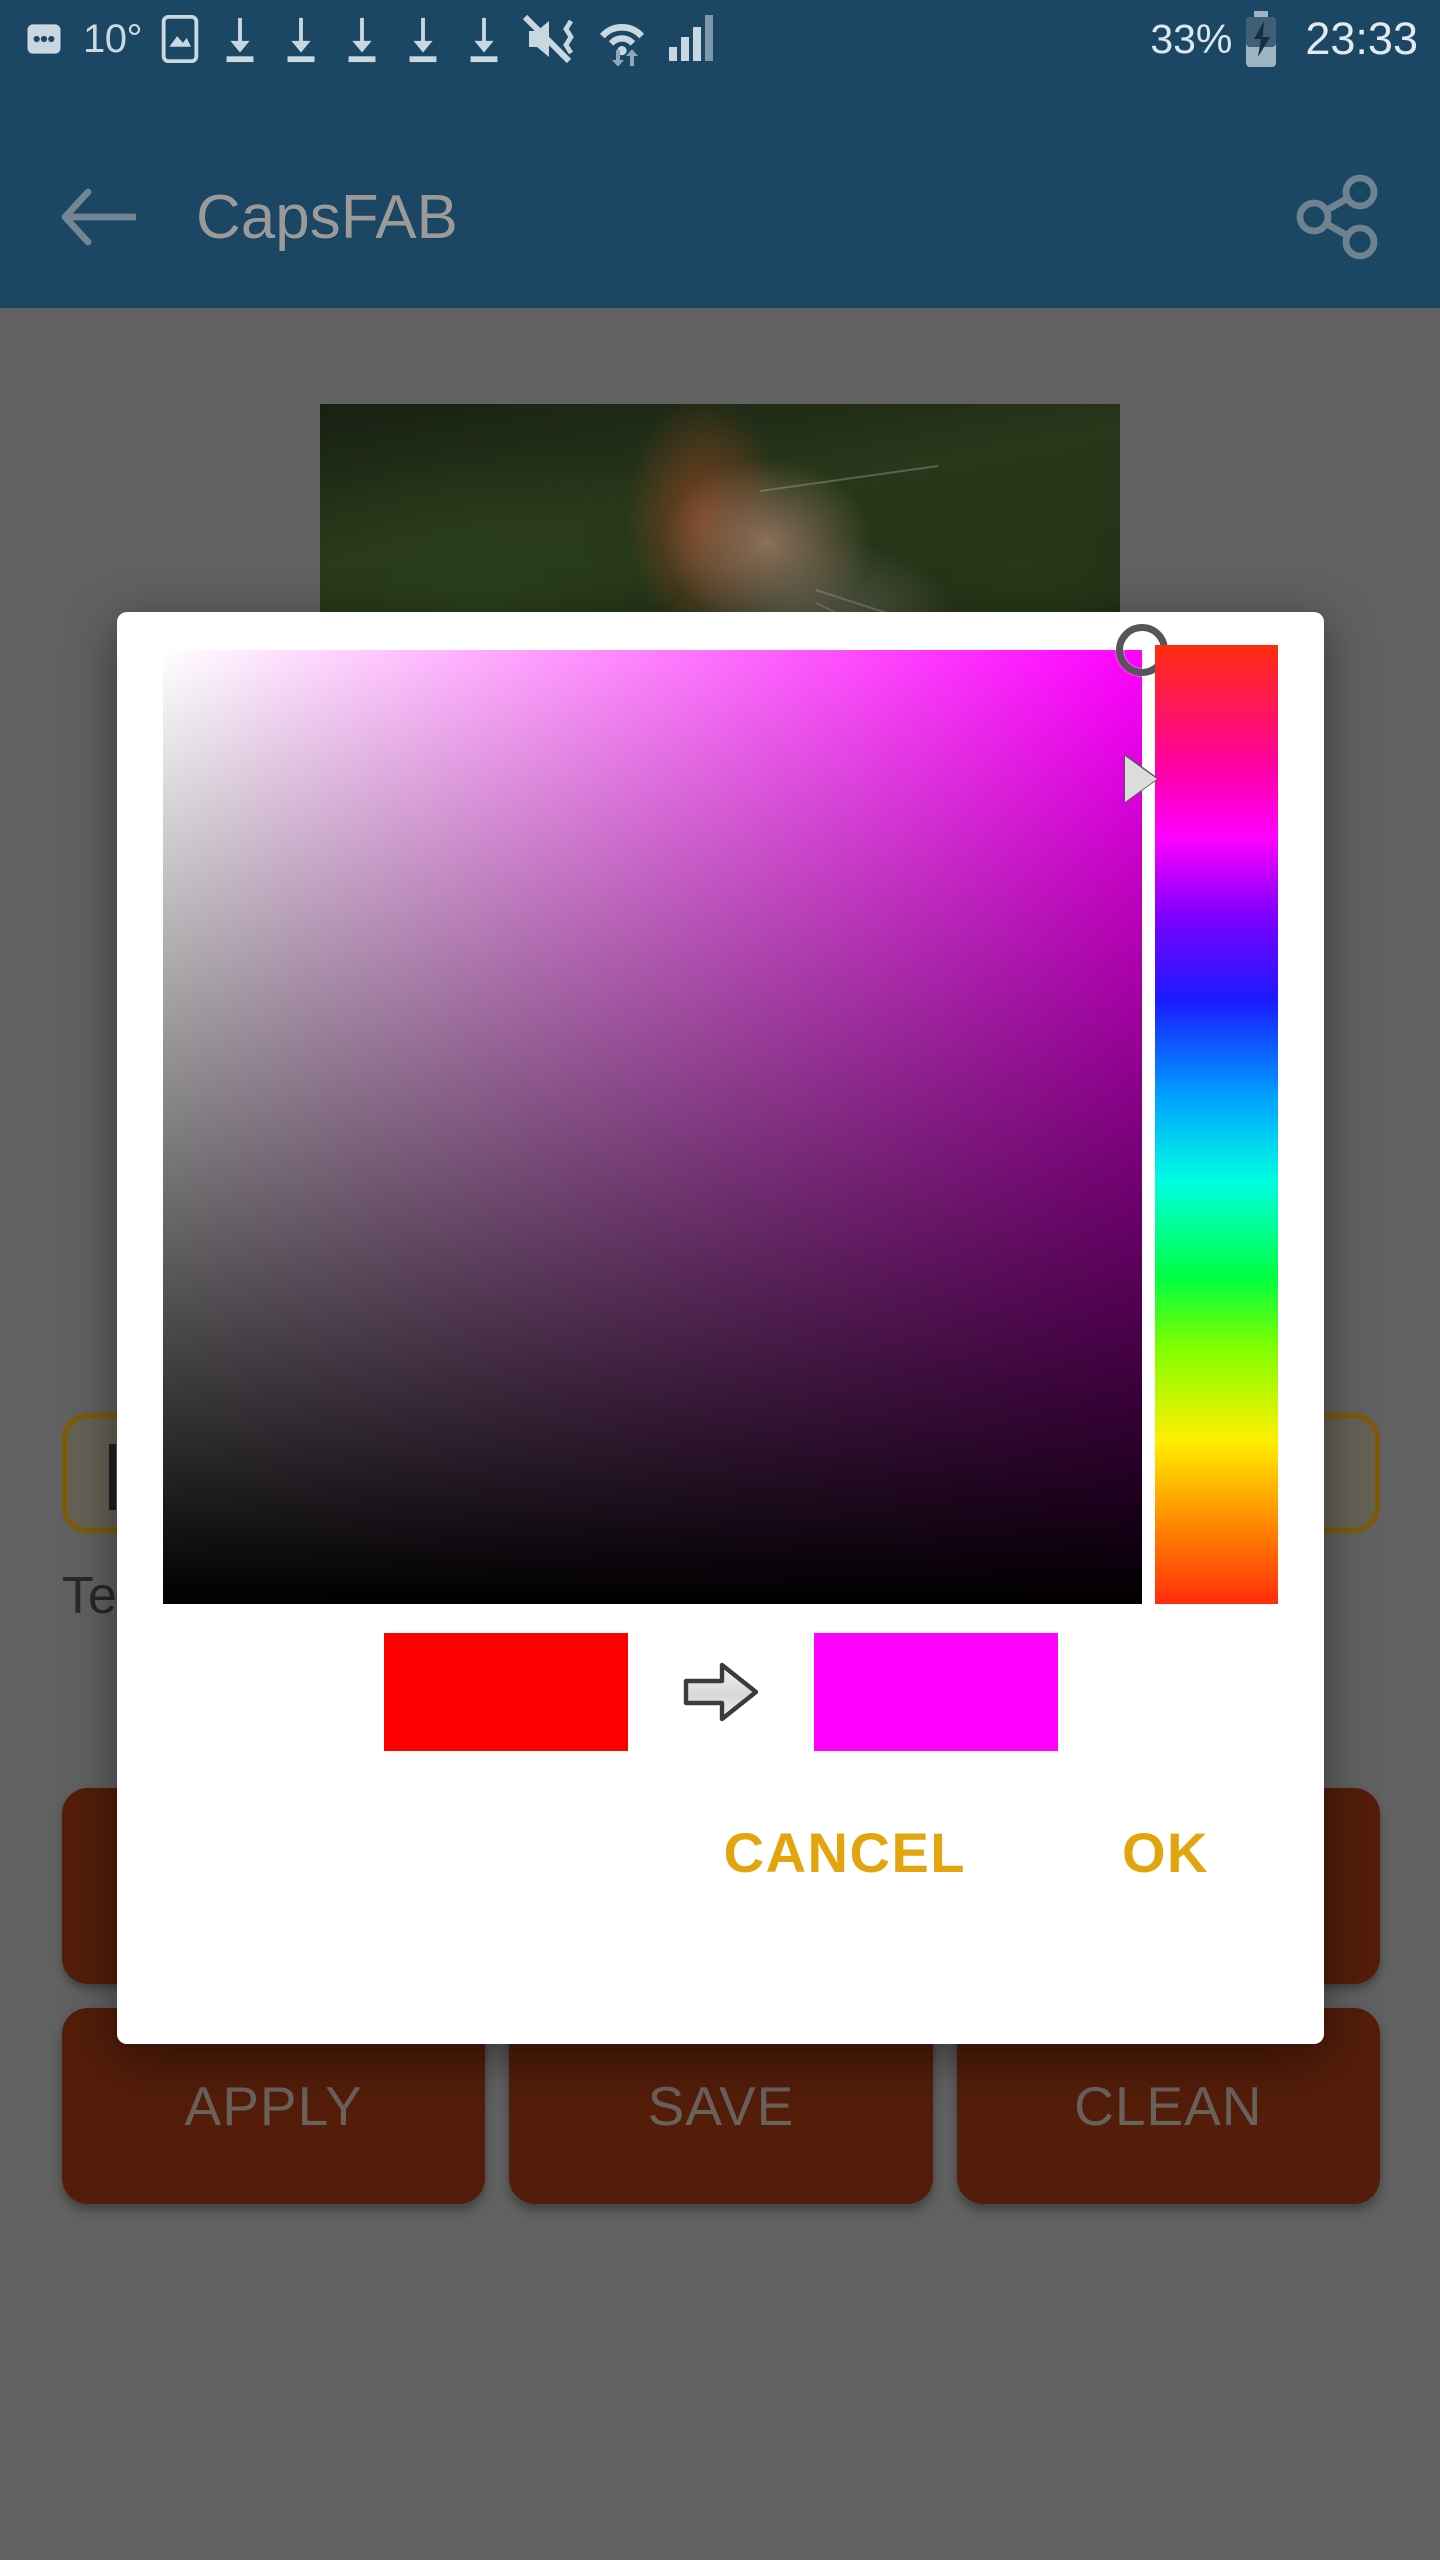 This screenshot has height=2560, width=1440. Describe the element at coordinates (89, 1596) in the screenshot. I see `text-section-label: Te` at that location.